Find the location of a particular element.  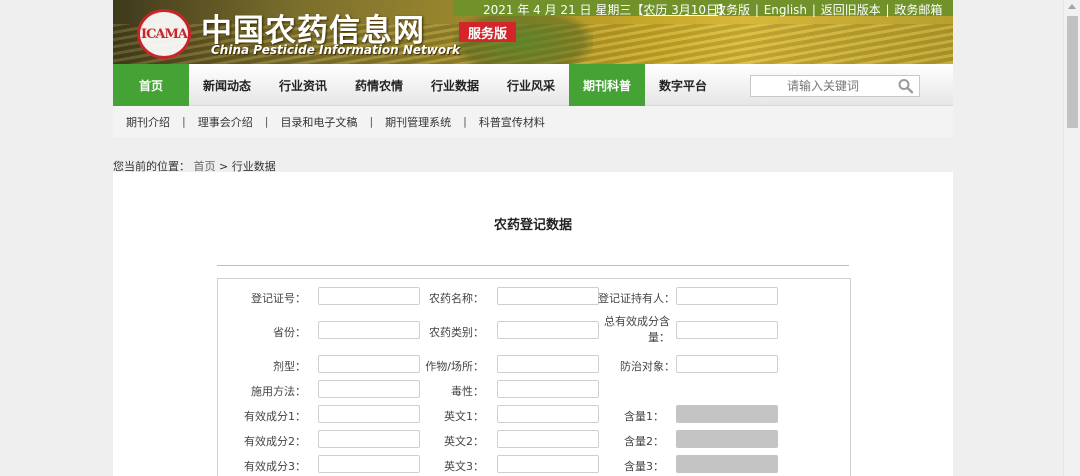

lunar-date-link: 农历 3月10日 is located at coordinates (680, 10).